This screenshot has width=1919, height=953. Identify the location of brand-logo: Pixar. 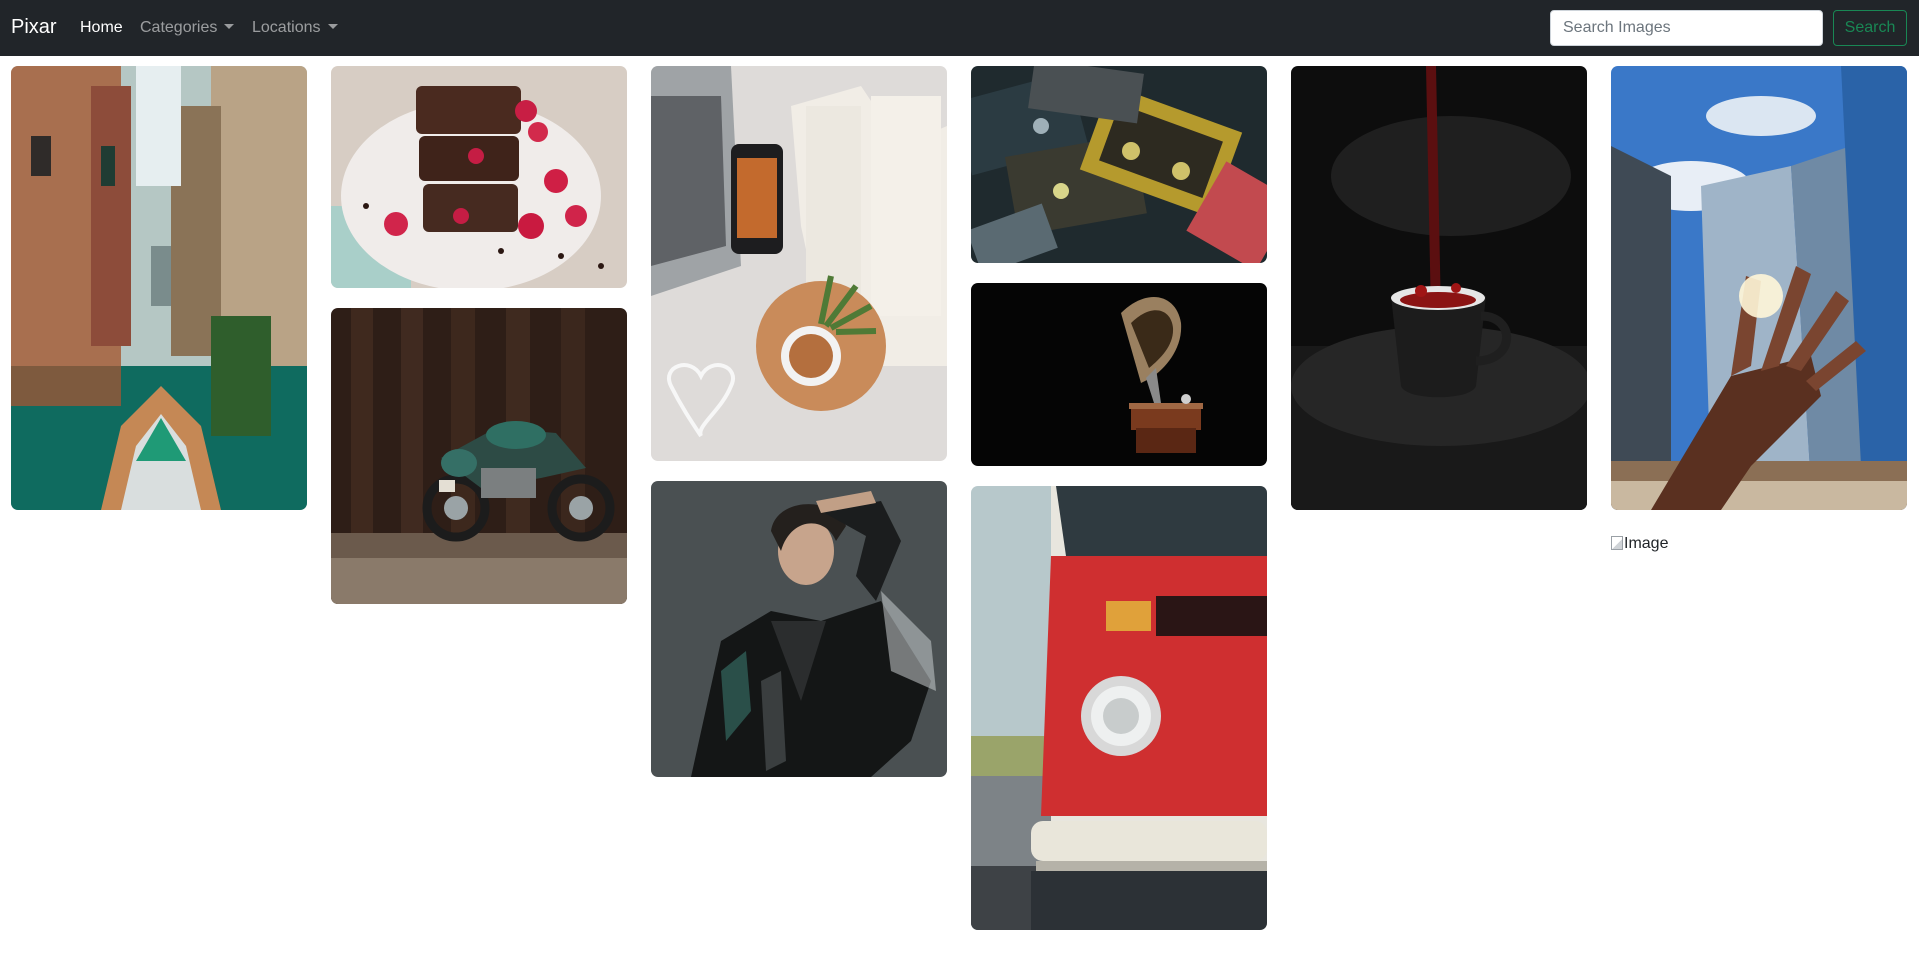
(34, 27).